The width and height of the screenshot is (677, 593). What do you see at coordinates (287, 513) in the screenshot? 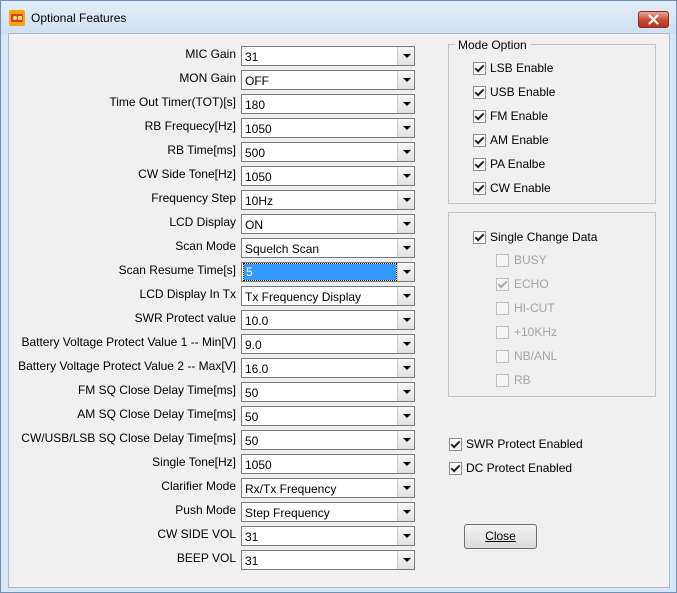
I see `setting-value: Step Frequency` at bounding box center [287, 513].